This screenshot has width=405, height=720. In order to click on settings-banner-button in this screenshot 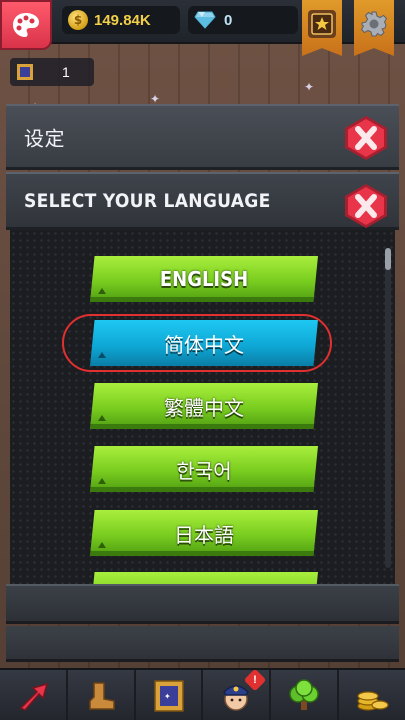, I will do `click(374, 28)`.